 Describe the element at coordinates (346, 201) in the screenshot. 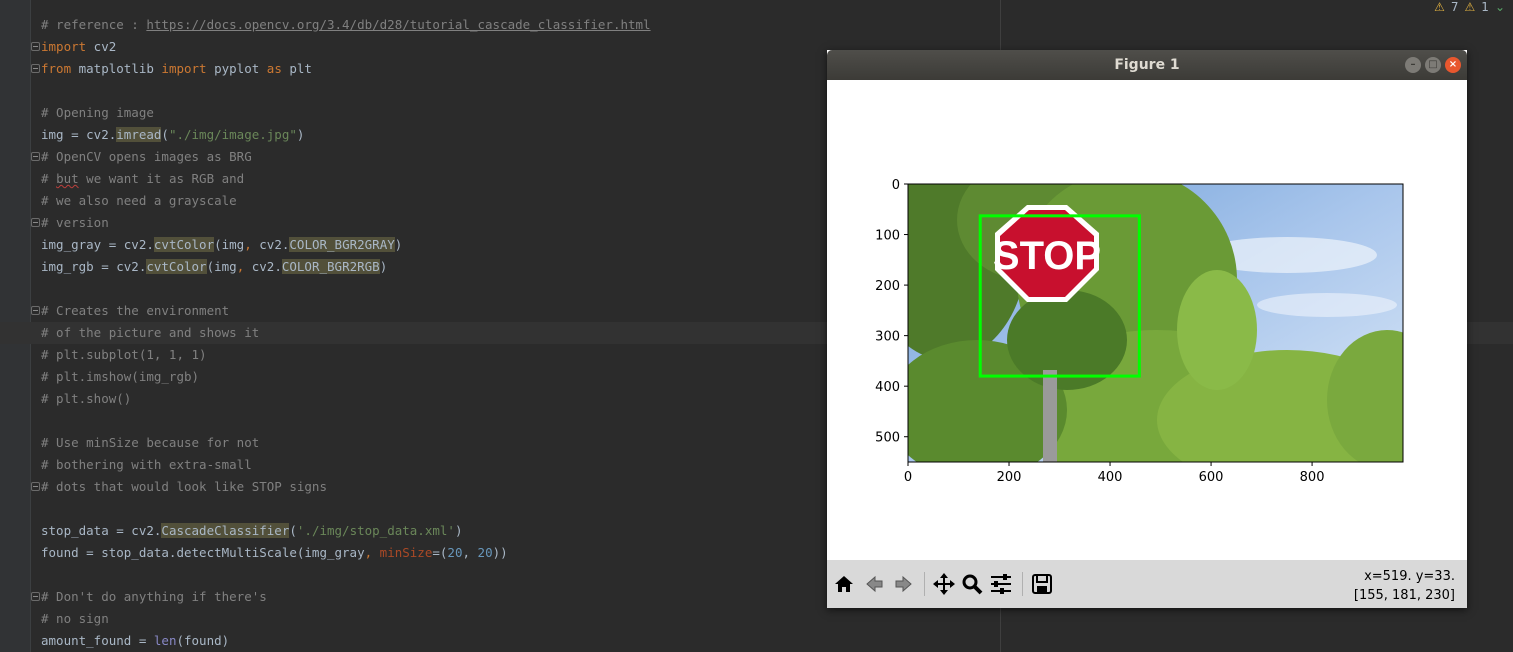

I see `code-line: # we also need a grayscale` at that location.